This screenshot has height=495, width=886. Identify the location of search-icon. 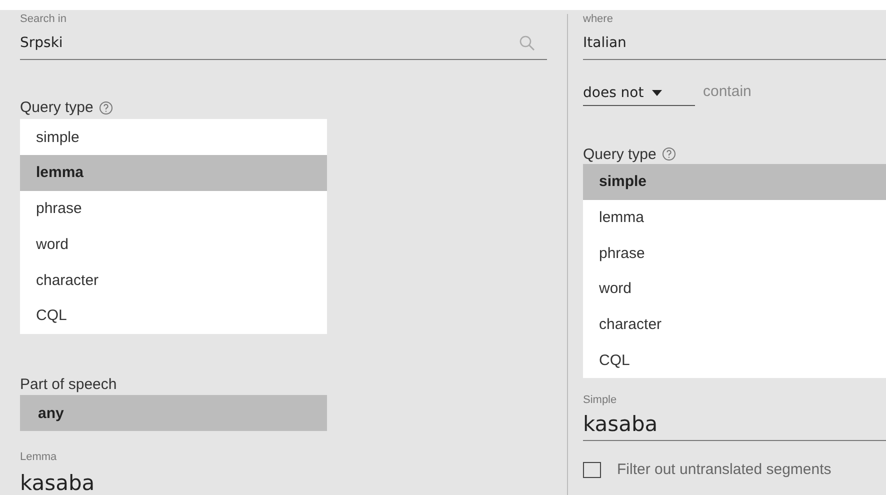
(527, 42).